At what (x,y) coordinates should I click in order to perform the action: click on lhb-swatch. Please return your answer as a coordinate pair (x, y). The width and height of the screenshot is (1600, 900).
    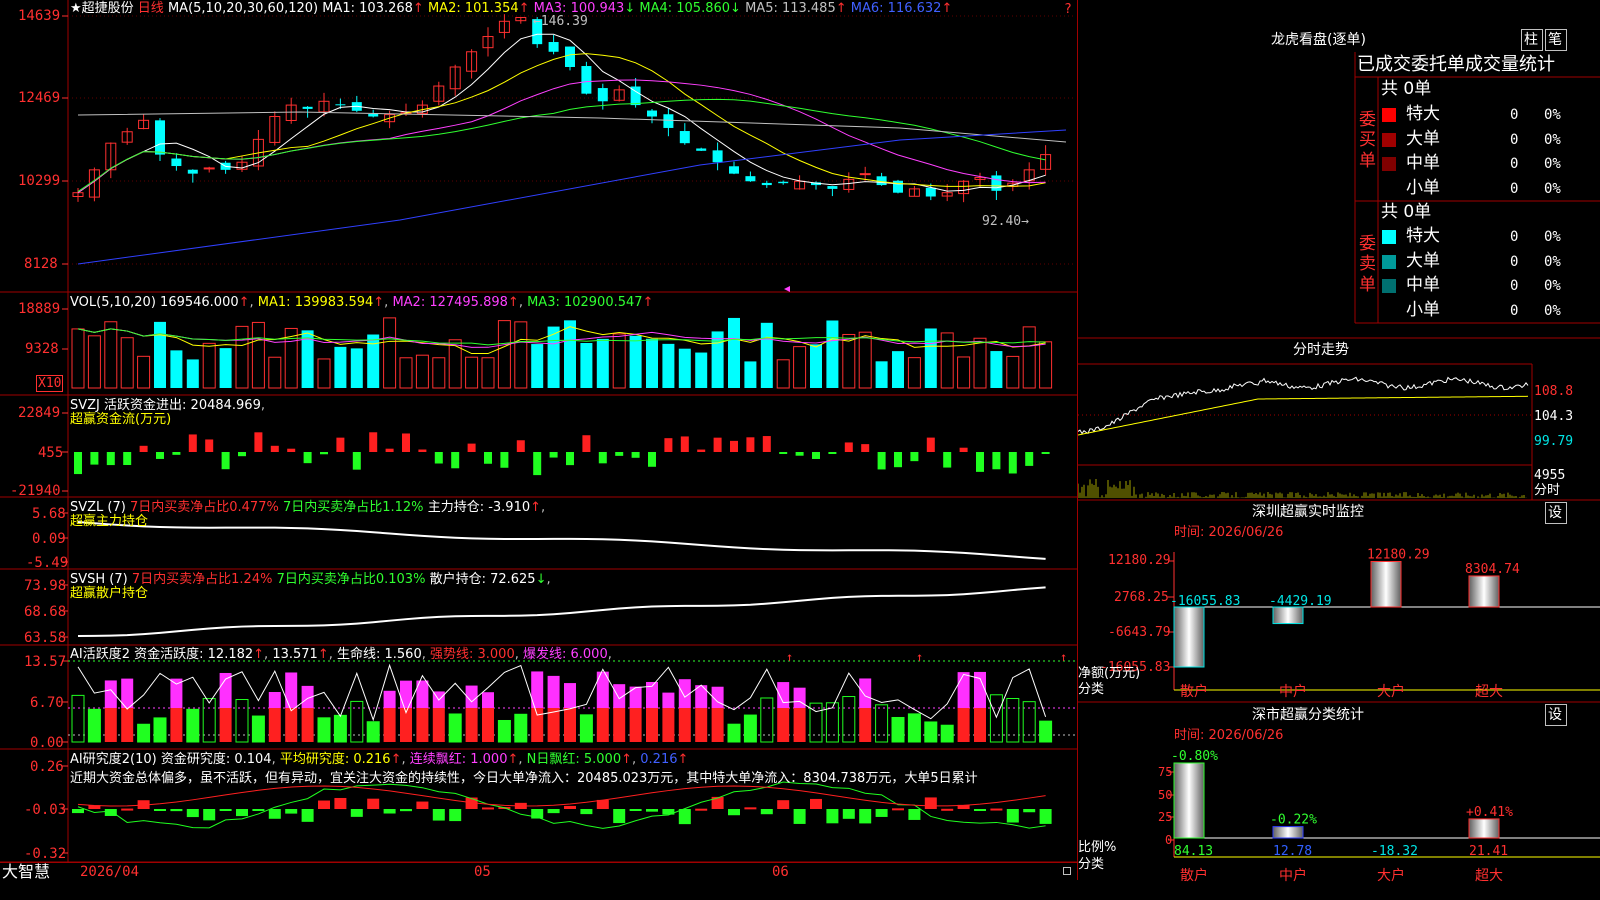
    Looking at the image, I should click on (1389, 261).